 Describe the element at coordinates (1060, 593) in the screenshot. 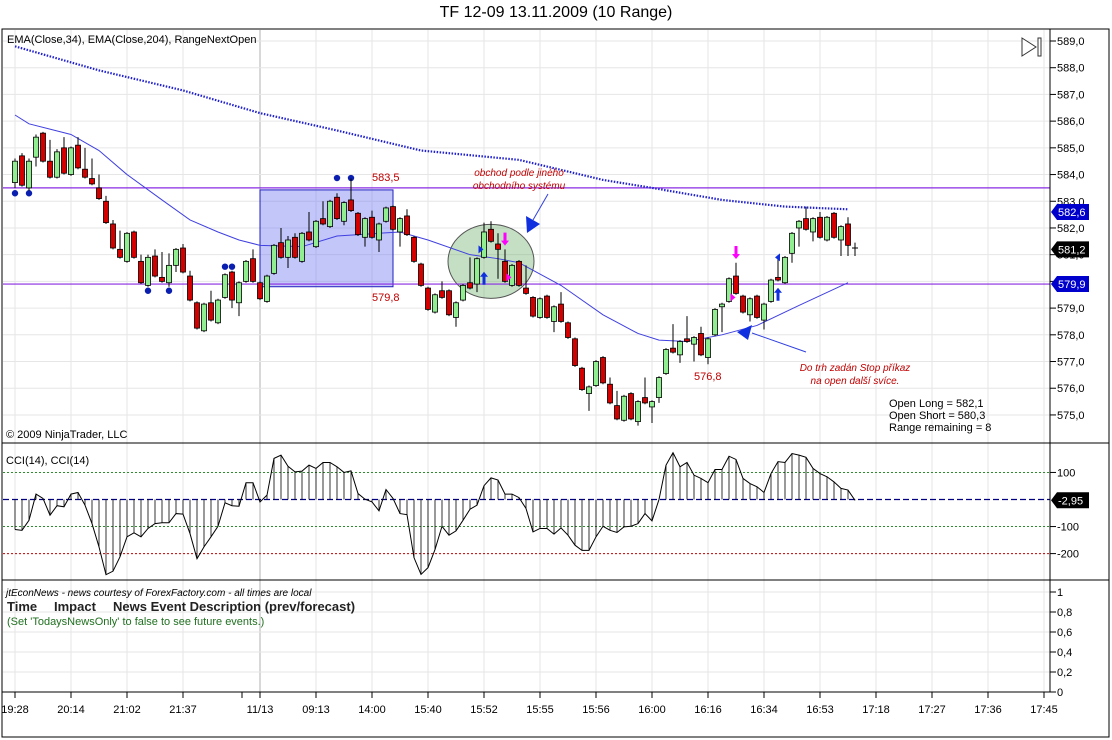

I see `news-tick-label: 1` at that location.